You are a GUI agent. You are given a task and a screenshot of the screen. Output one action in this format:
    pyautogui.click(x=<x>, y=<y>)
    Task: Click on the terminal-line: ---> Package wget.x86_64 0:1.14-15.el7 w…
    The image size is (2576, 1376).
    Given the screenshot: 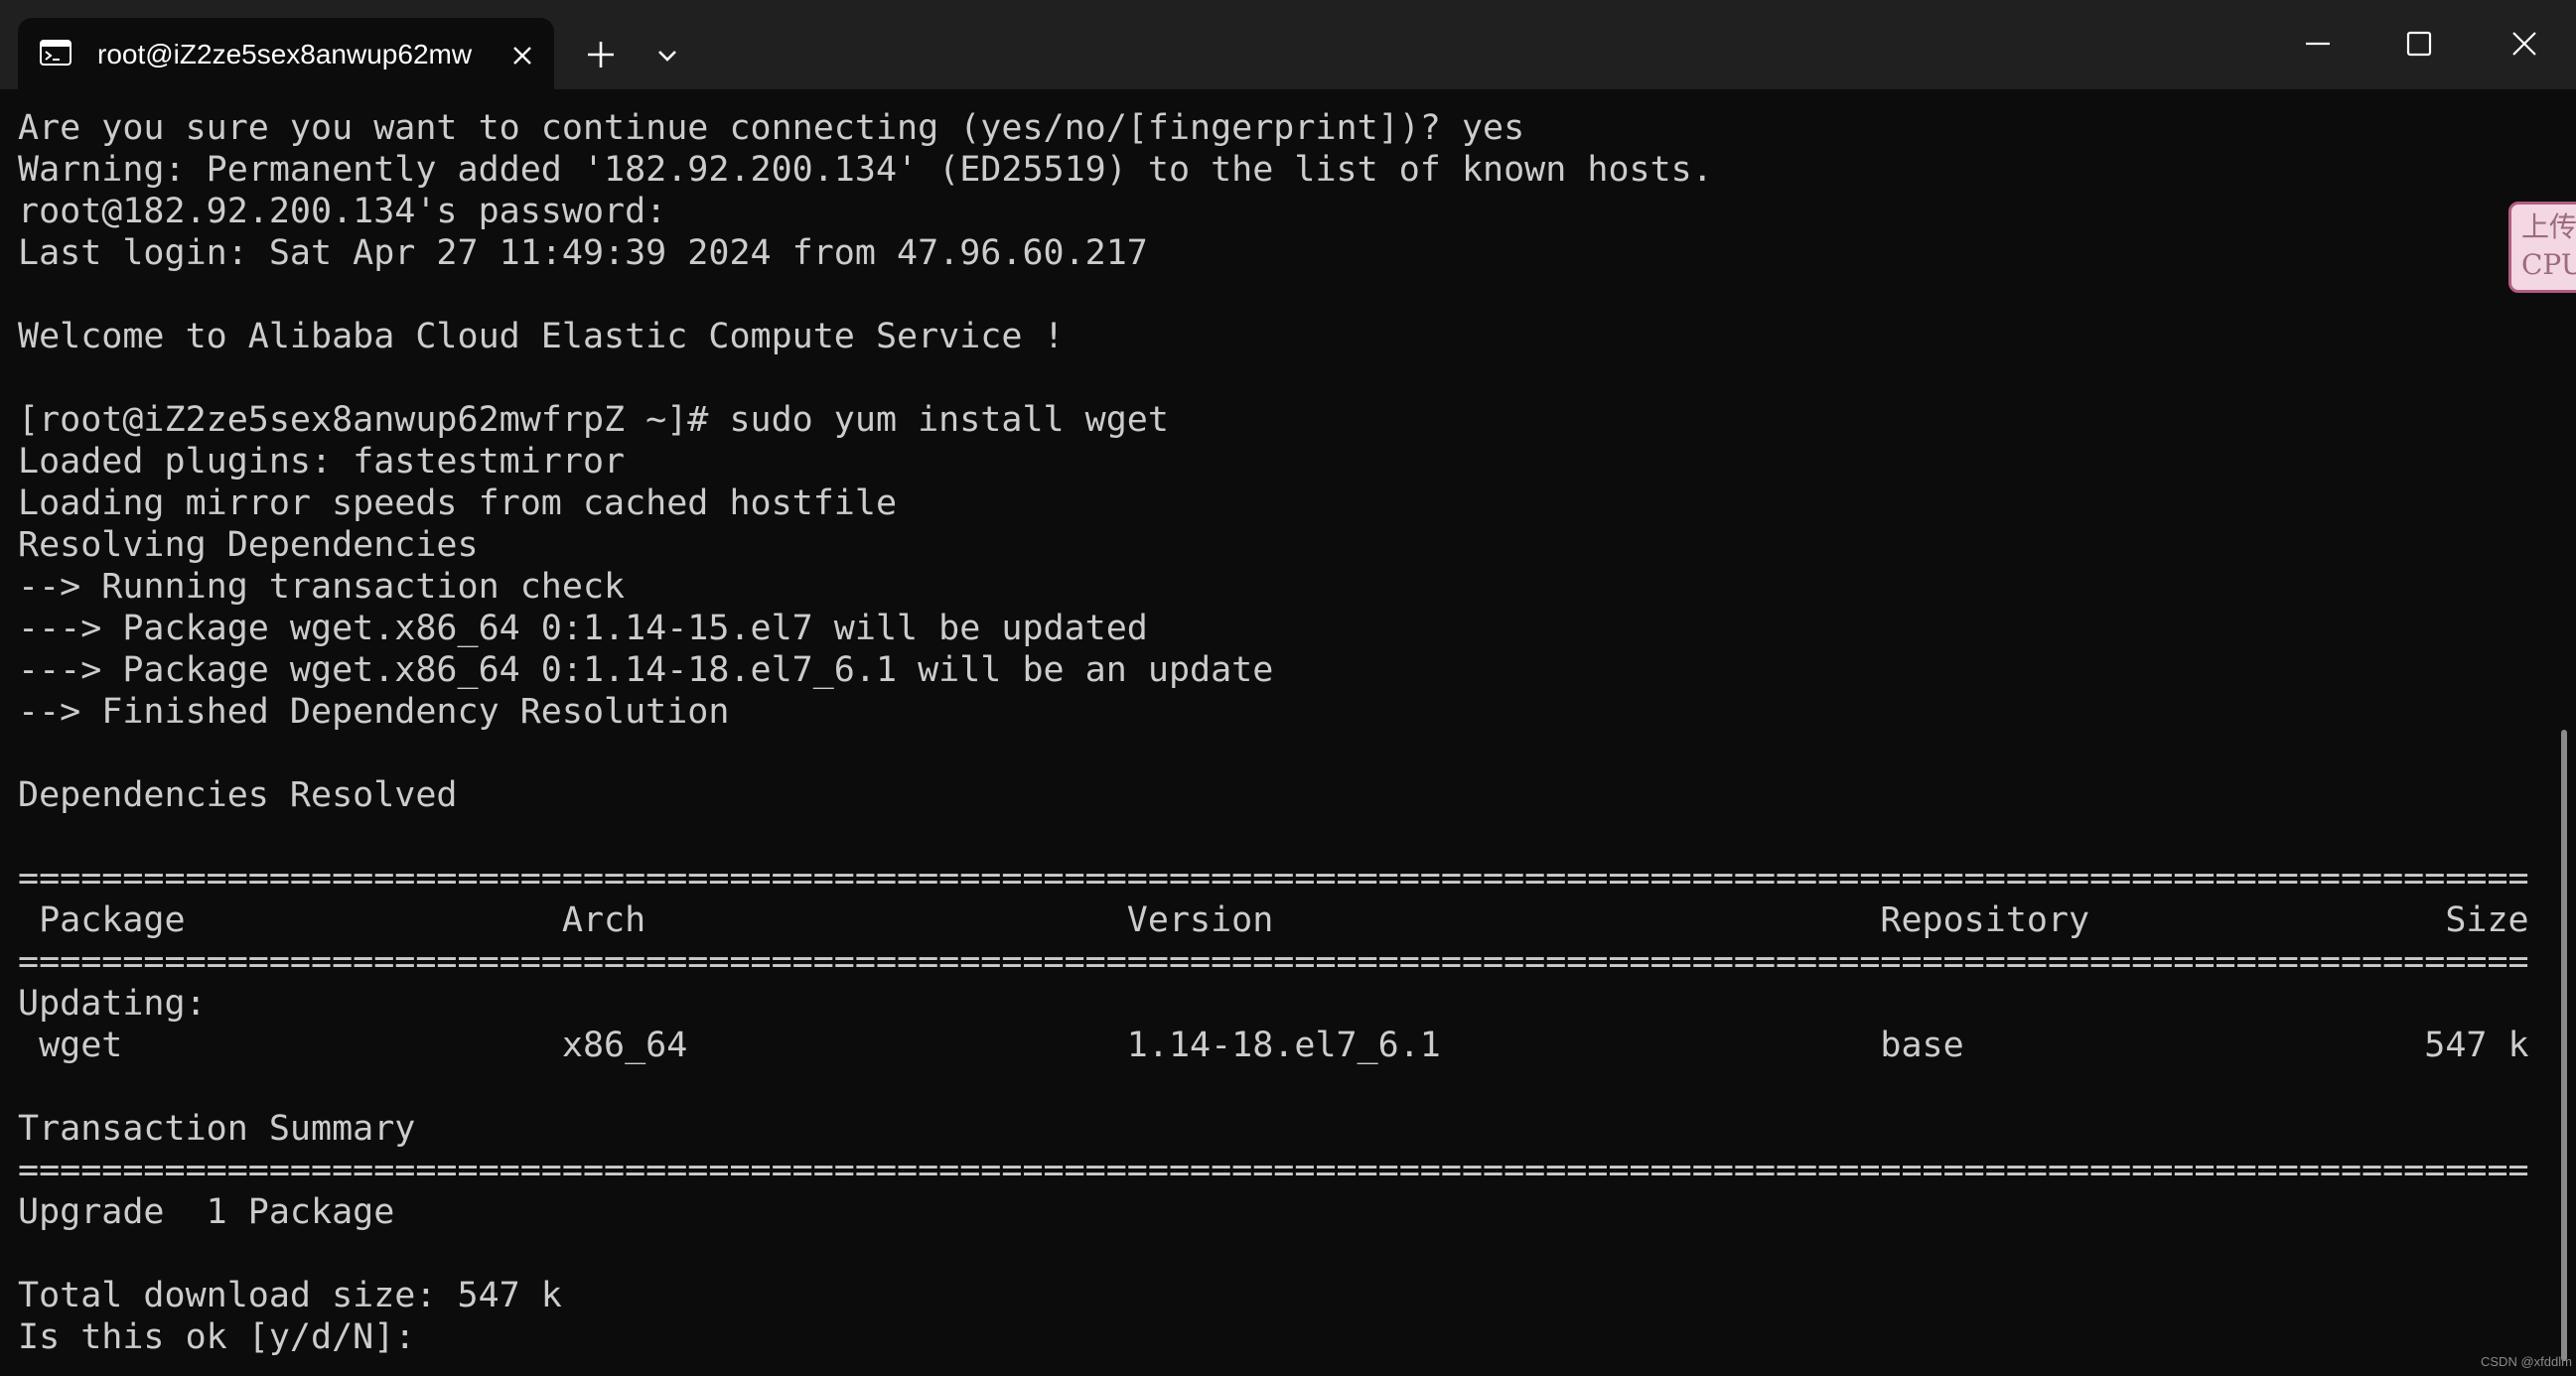 What is the action you would take?
    pyautogui.click(x=583, y=628)
    